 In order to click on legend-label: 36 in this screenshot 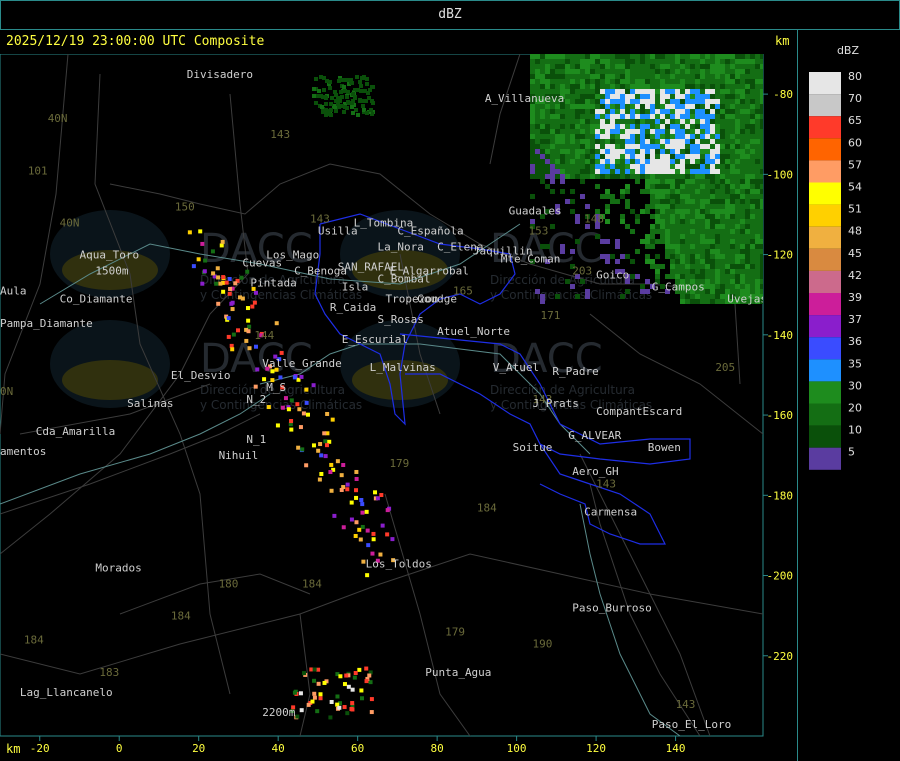, I will do `click(855, 341)`.